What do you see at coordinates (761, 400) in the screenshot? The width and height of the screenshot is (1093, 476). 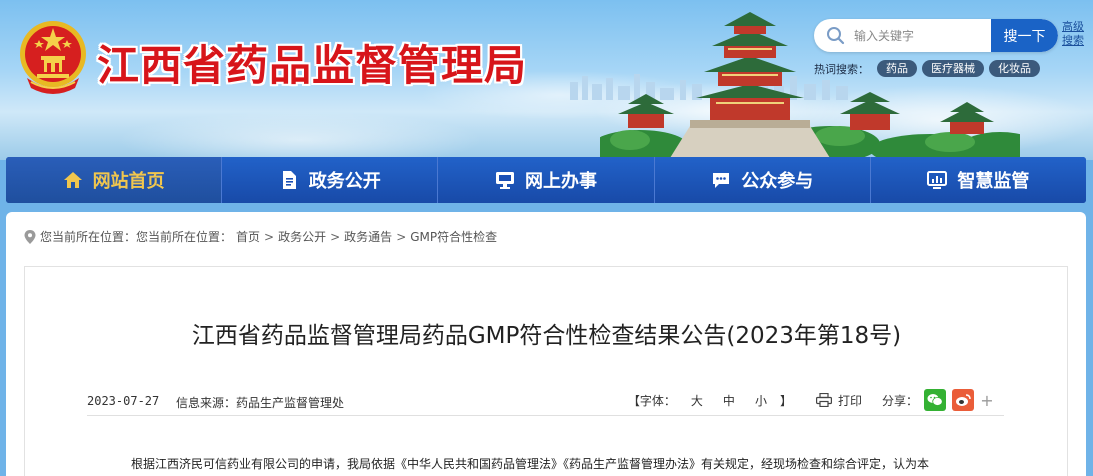 I see `font-size-small-button: 小` at bounding box center [761, 400].